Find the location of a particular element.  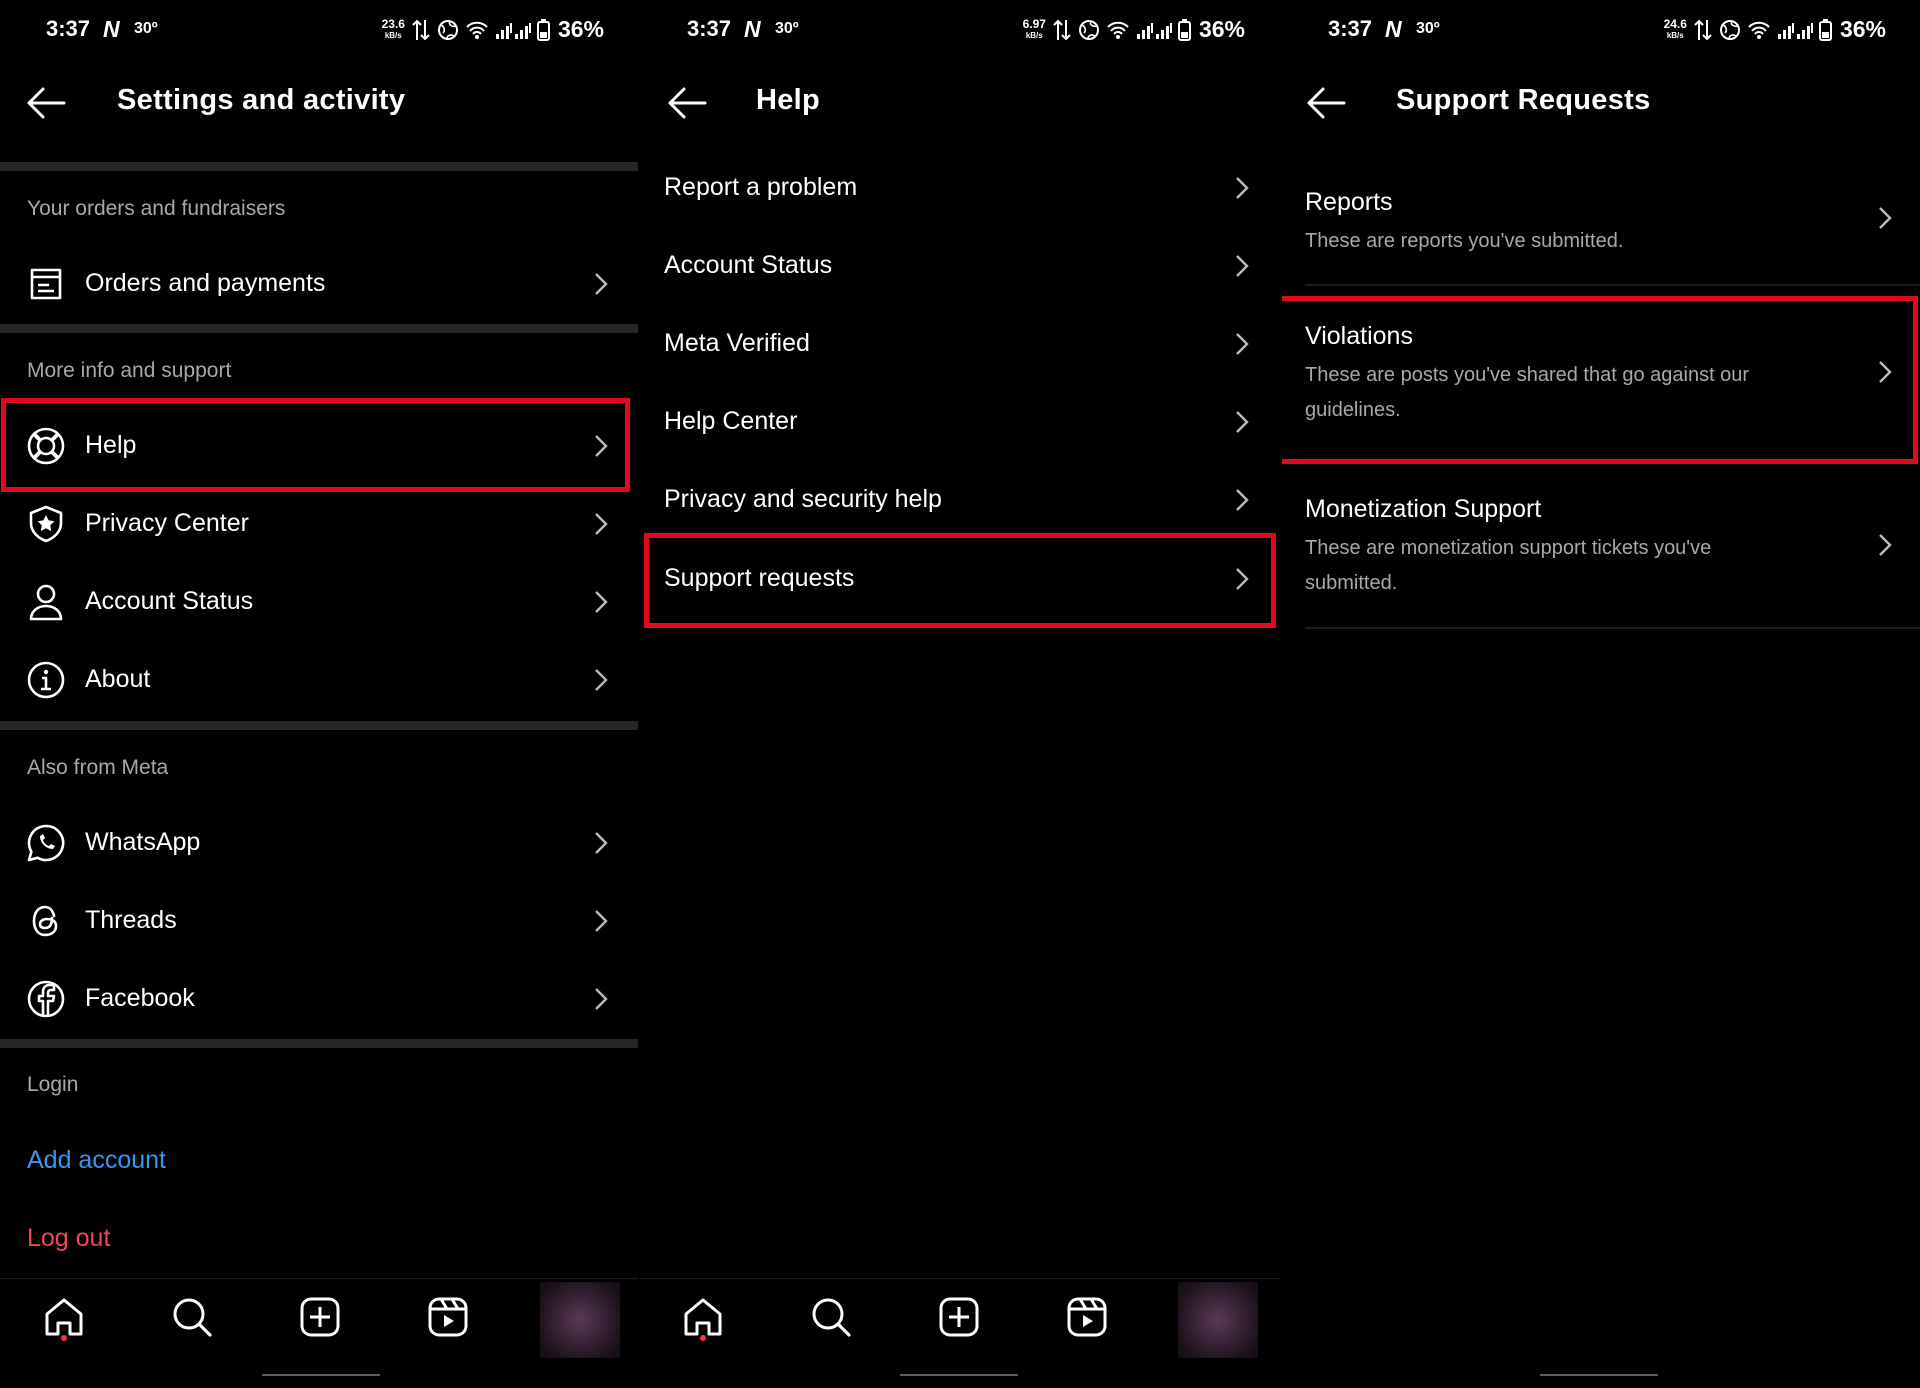

person-icon is located at coordinates (46, 602).